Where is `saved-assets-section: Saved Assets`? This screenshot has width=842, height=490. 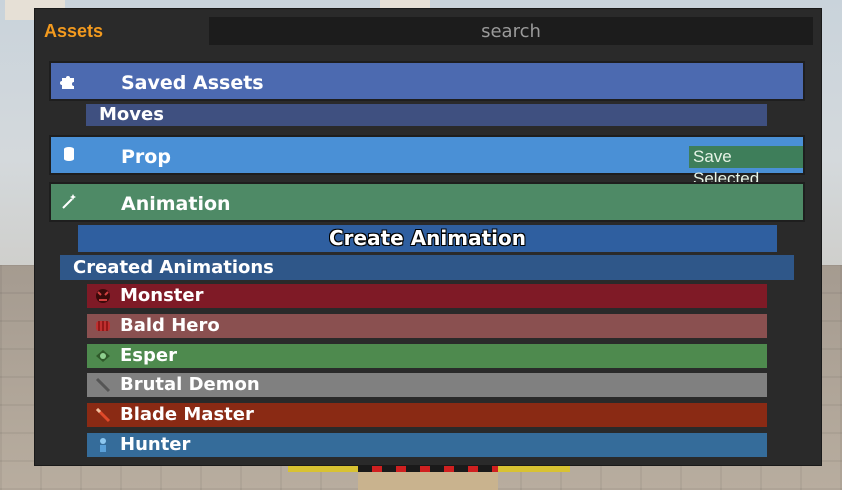
saved-assets-section: Saved Assets is located at coordinates (427, 81).